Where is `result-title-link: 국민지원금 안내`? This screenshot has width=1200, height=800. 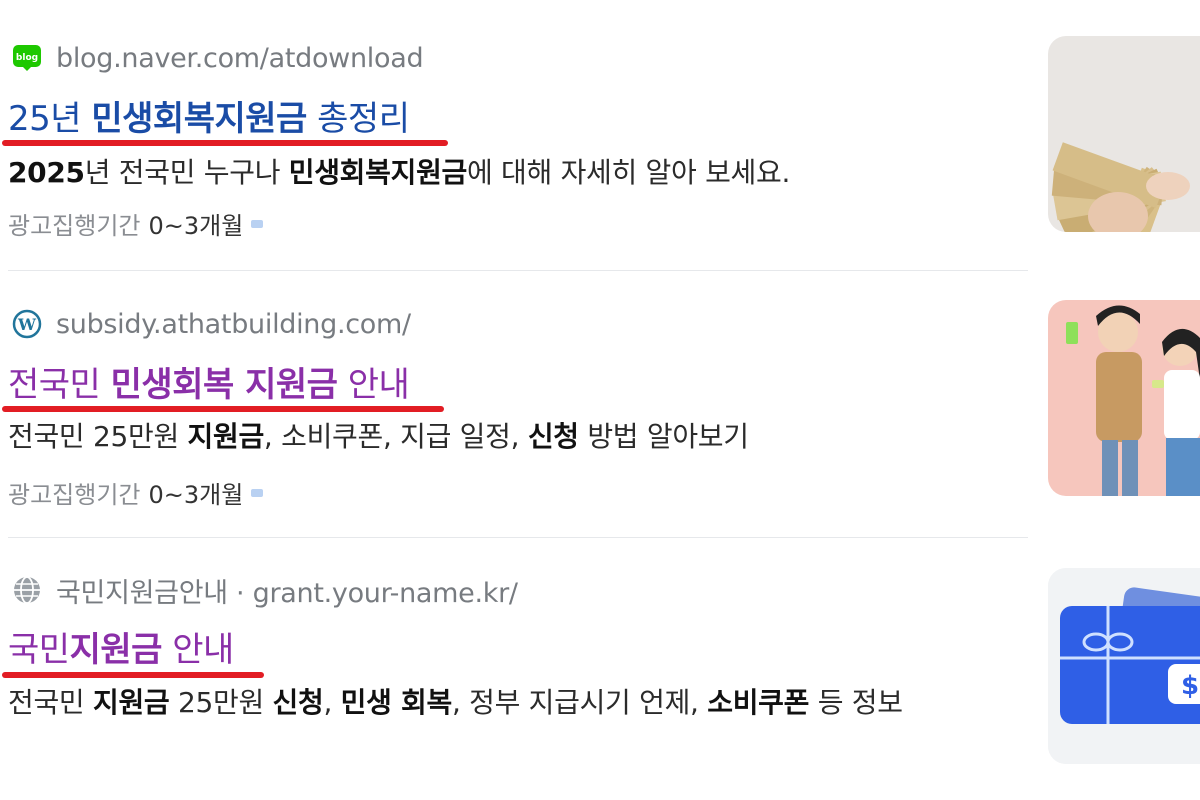 result-title-link: 국민지원금 안내 is located at coordinates (121, 650).